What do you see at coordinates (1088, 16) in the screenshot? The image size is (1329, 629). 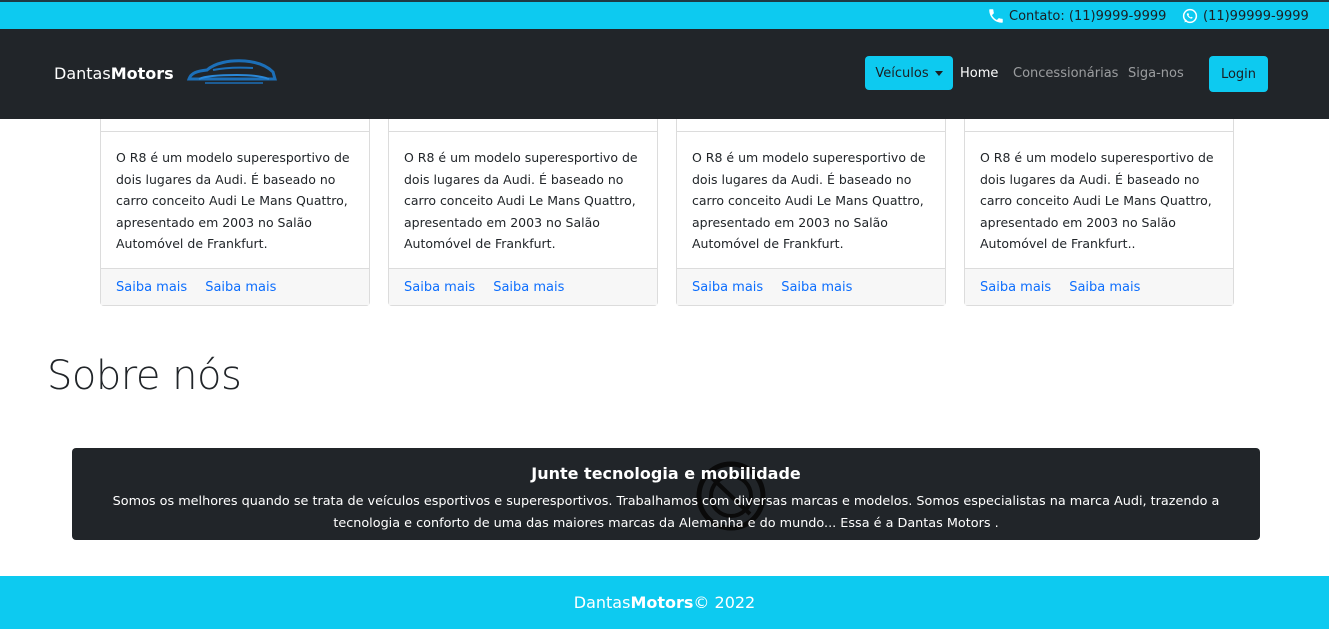 I see `contact-label: Contato: (11)9999-9999` at bounding box center [1088, 16].